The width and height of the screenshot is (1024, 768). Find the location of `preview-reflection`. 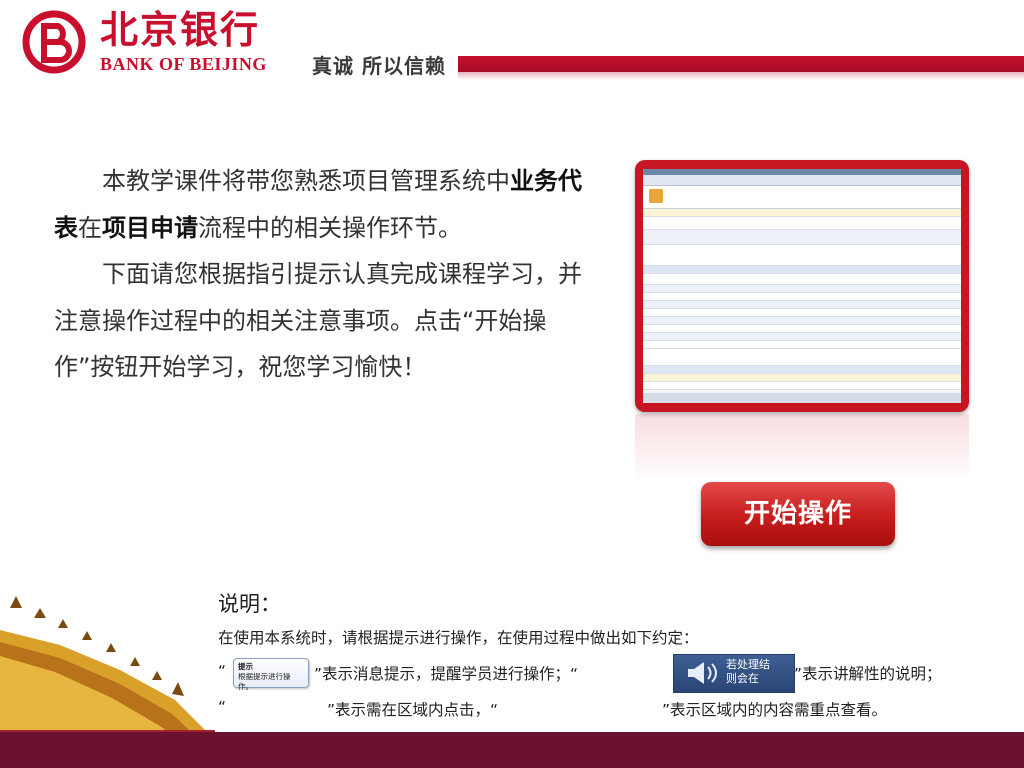

preview-reflection is located at coordinates (802, 449).